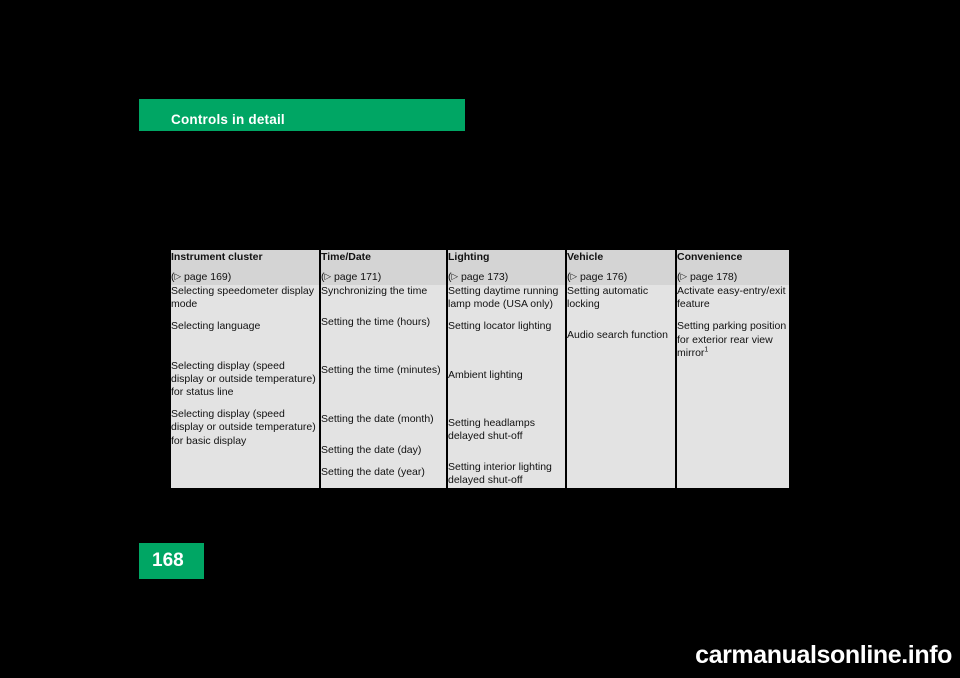 The image size is (960, 678). I want to click on column-header-instrument-cluster: Instrument cluster (▷ page 169), so click(246, 267).